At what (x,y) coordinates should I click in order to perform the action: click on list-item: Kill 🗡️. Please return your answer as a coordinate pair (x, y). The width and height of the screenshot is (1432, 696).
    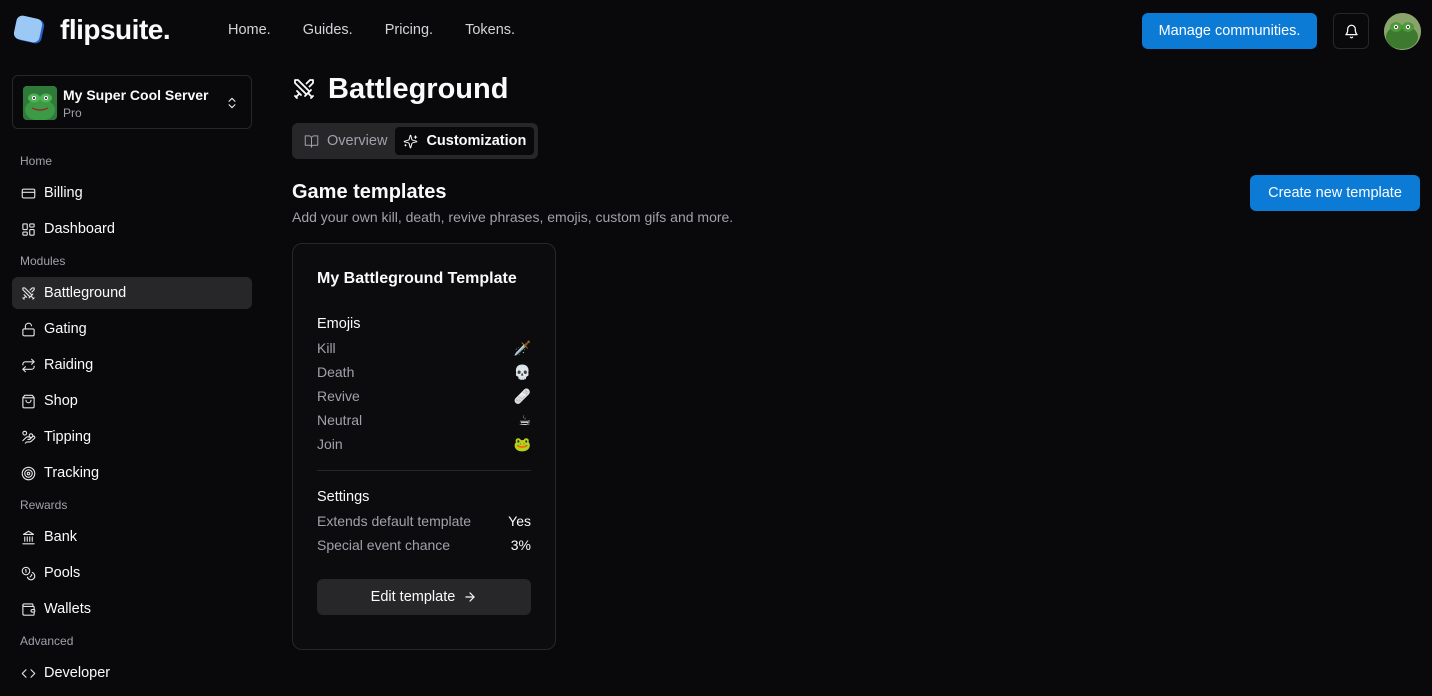
    Looking at the image, I should click on (424, 348).